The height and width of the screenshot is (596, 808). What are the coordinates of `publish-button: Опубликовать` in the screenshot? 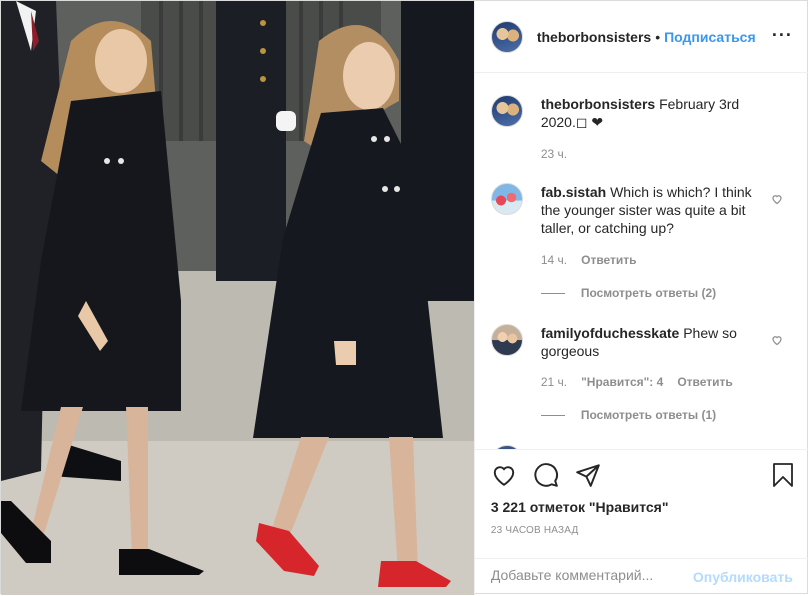 It's located at (743, 577).